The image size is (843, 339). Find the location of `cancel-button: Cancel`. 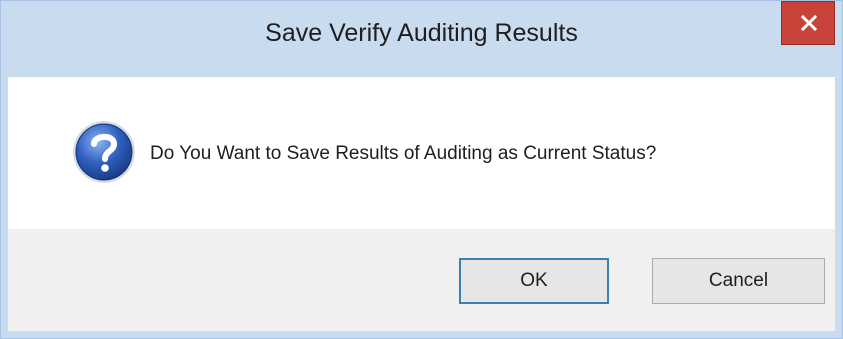

cancel-button: Cancel is located at coordinates (738, 281).